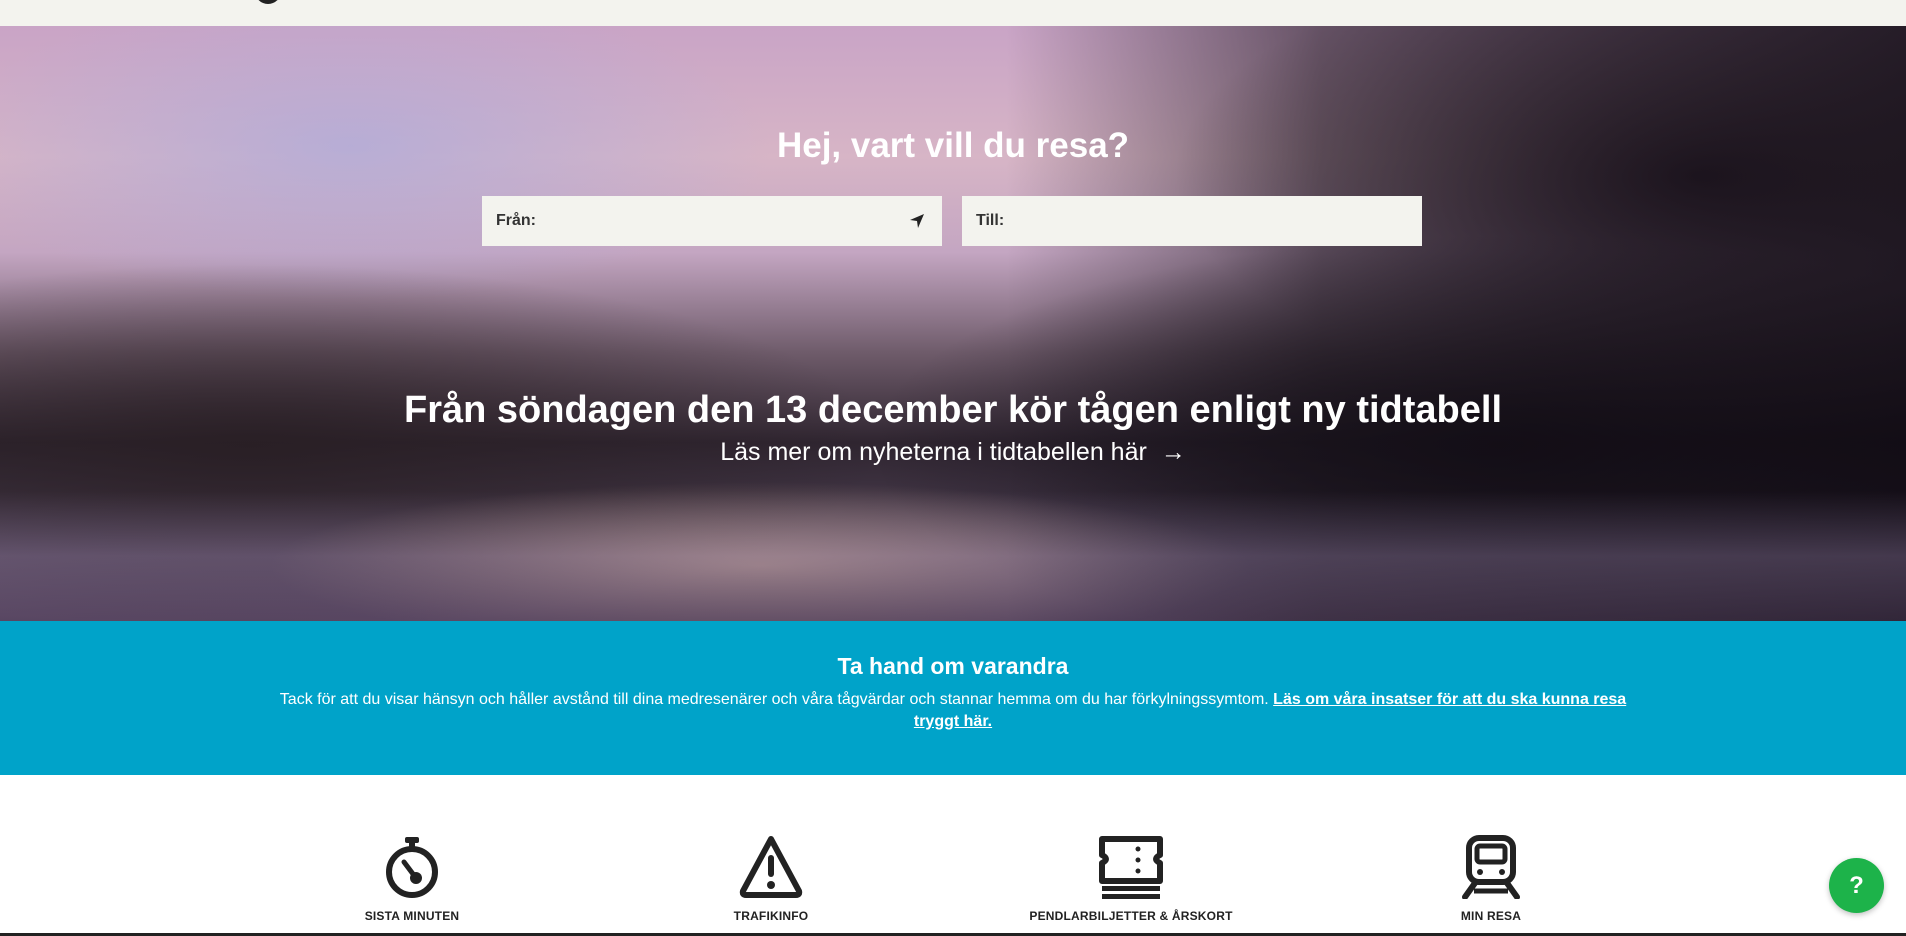  Describe the element at coordinates (268, 2) in the screenshot. I see `logo` at that location.